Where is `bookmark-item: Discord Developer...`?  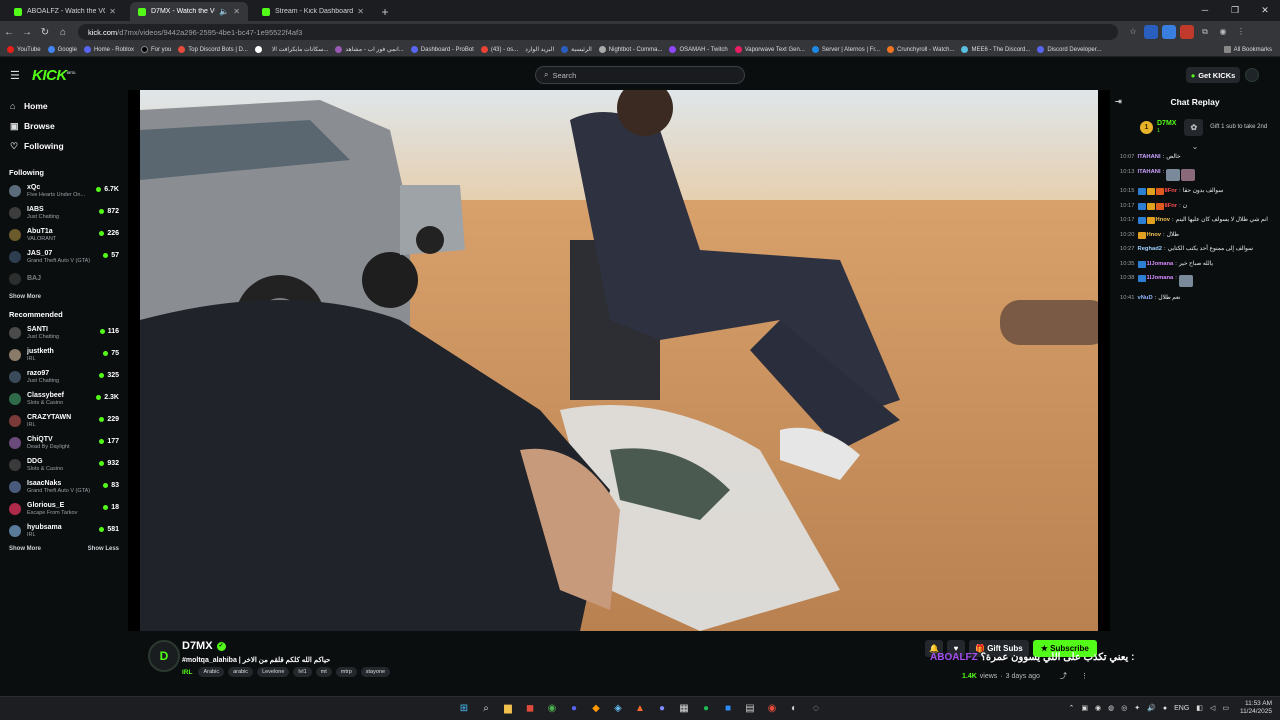 bookmark-item: Discord Developer... is located at coordinates (1069, 49).